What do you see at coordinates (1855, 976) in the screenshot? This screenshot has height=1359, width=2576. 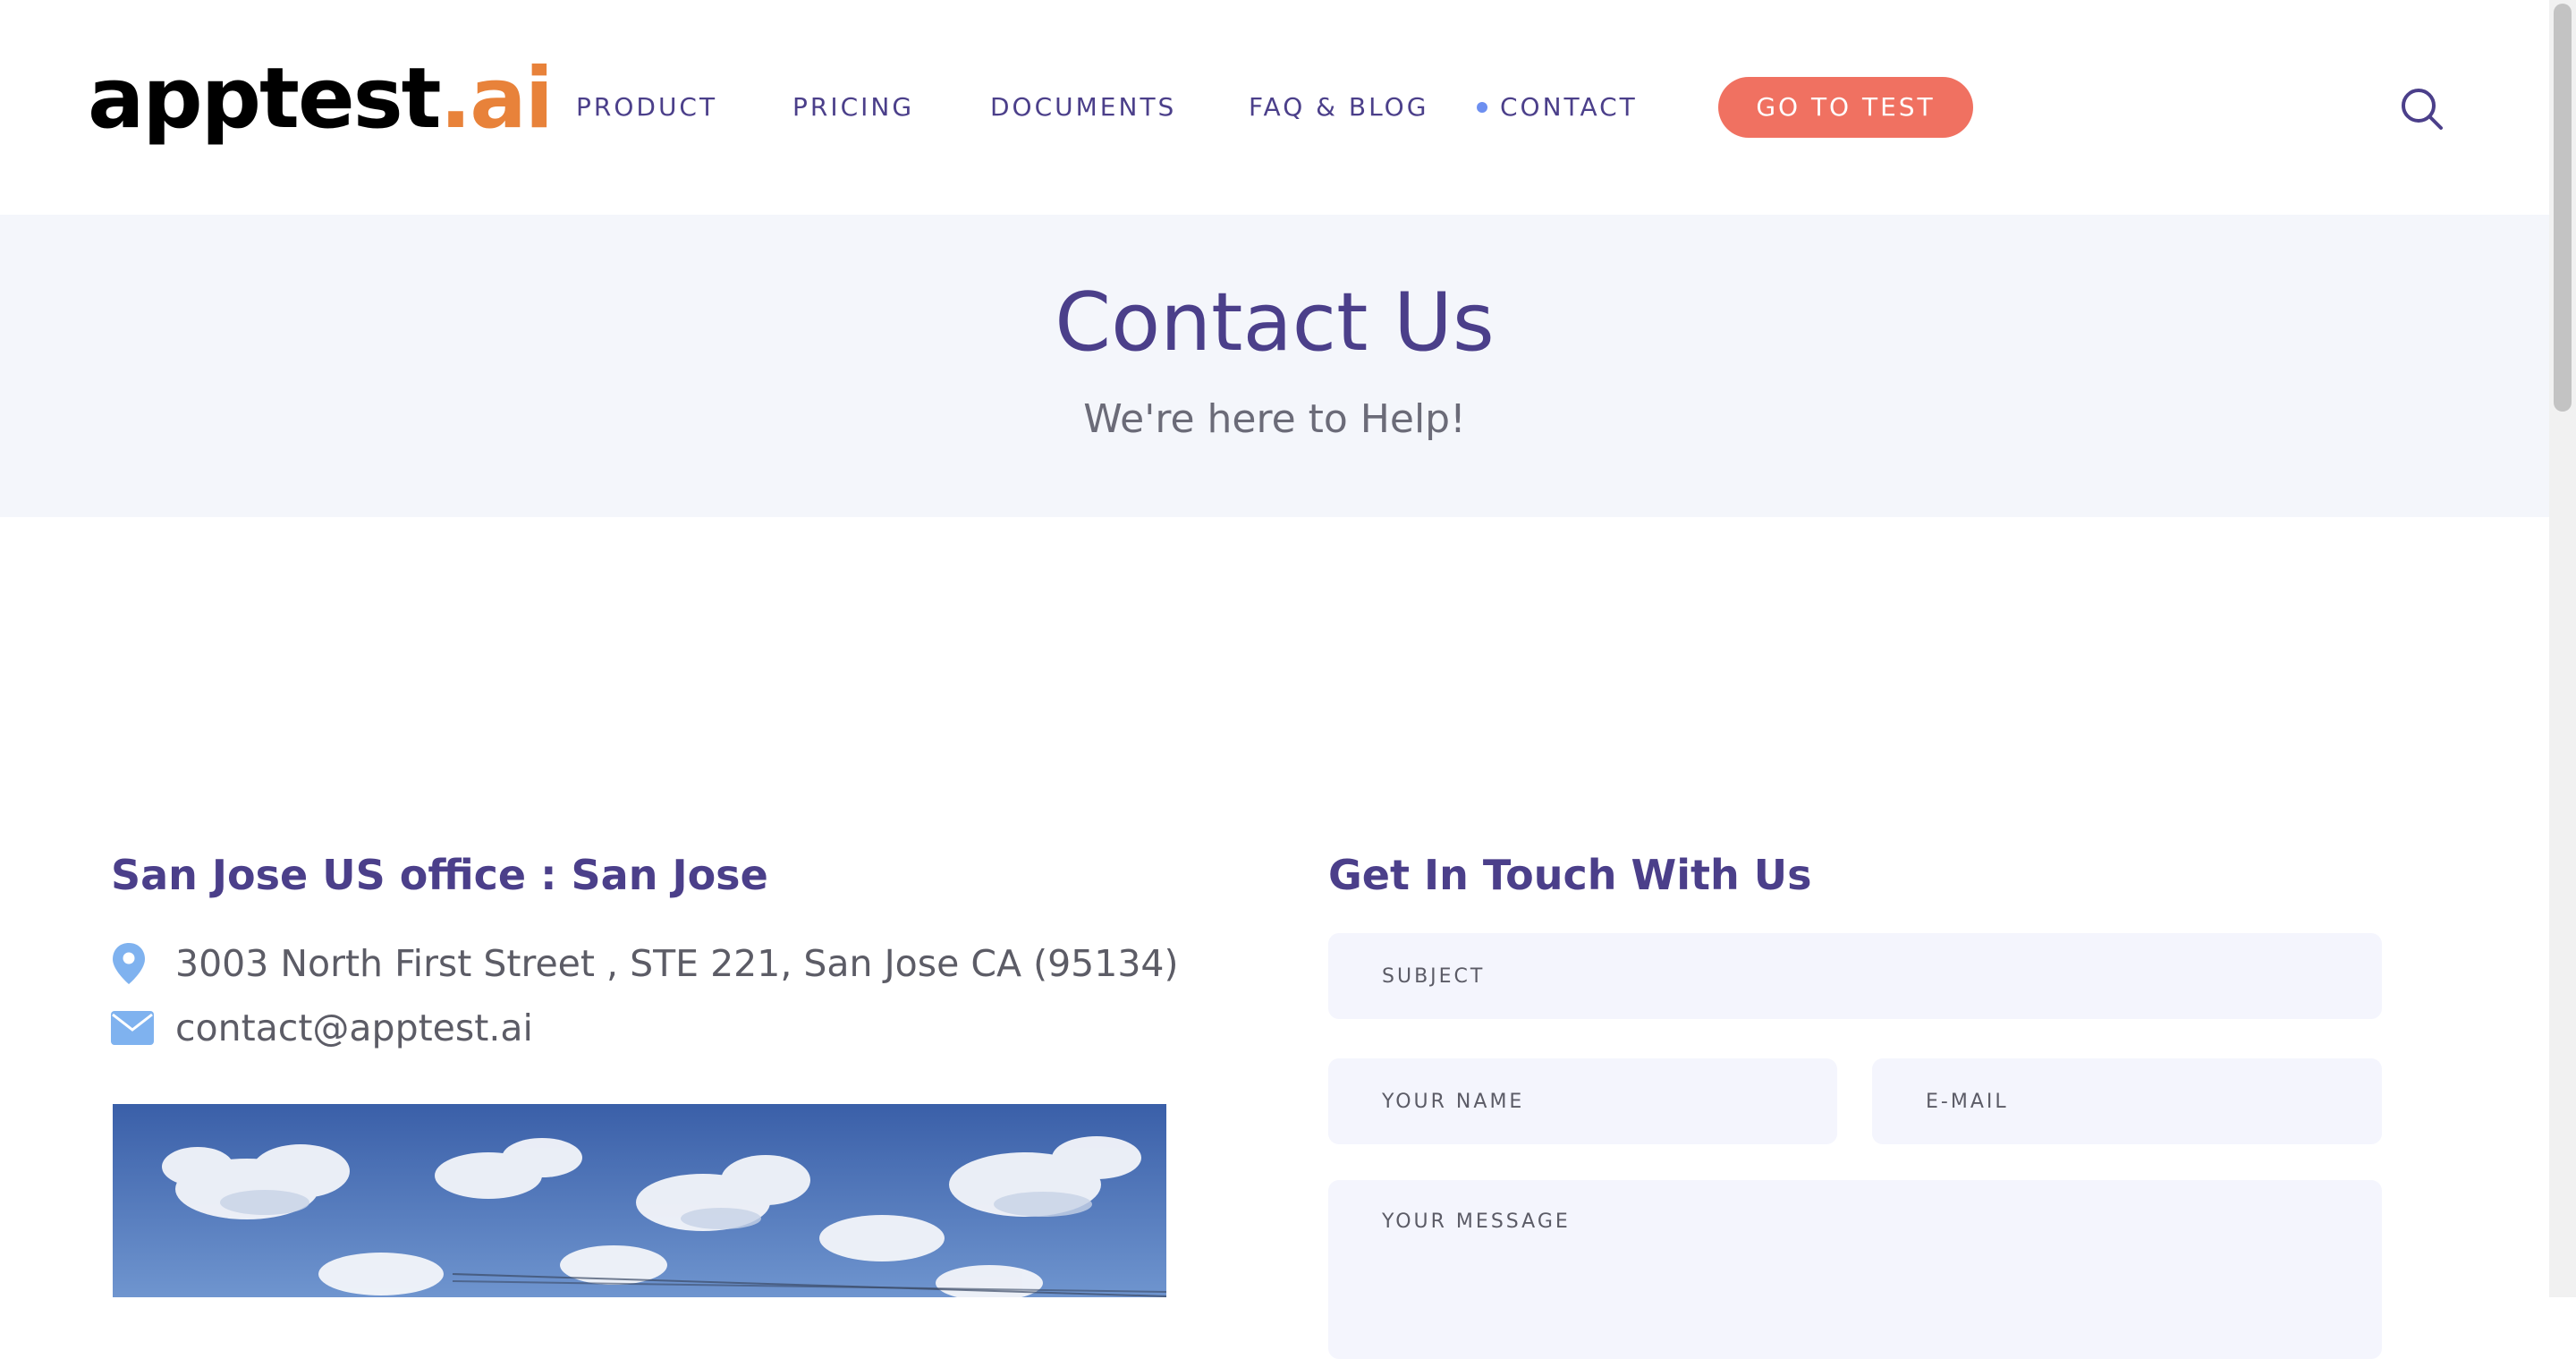 I see `subject-input` at bounding box center [1855, 976].